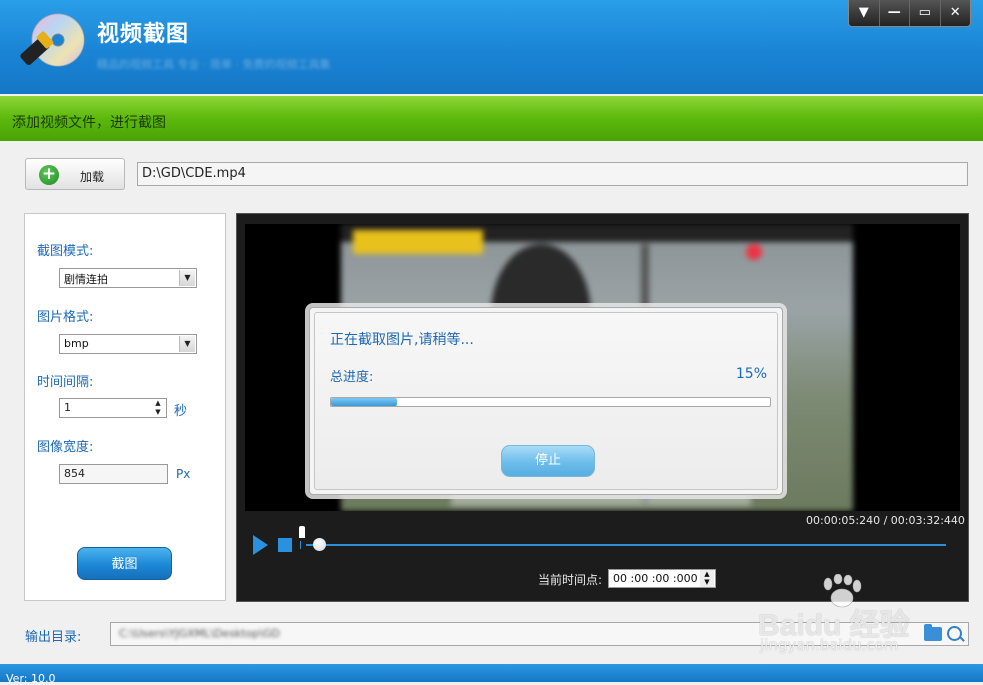 Image resolution: width=983 pixels, height=685 pixels. I want to click on search-icon, so click(954, 633).